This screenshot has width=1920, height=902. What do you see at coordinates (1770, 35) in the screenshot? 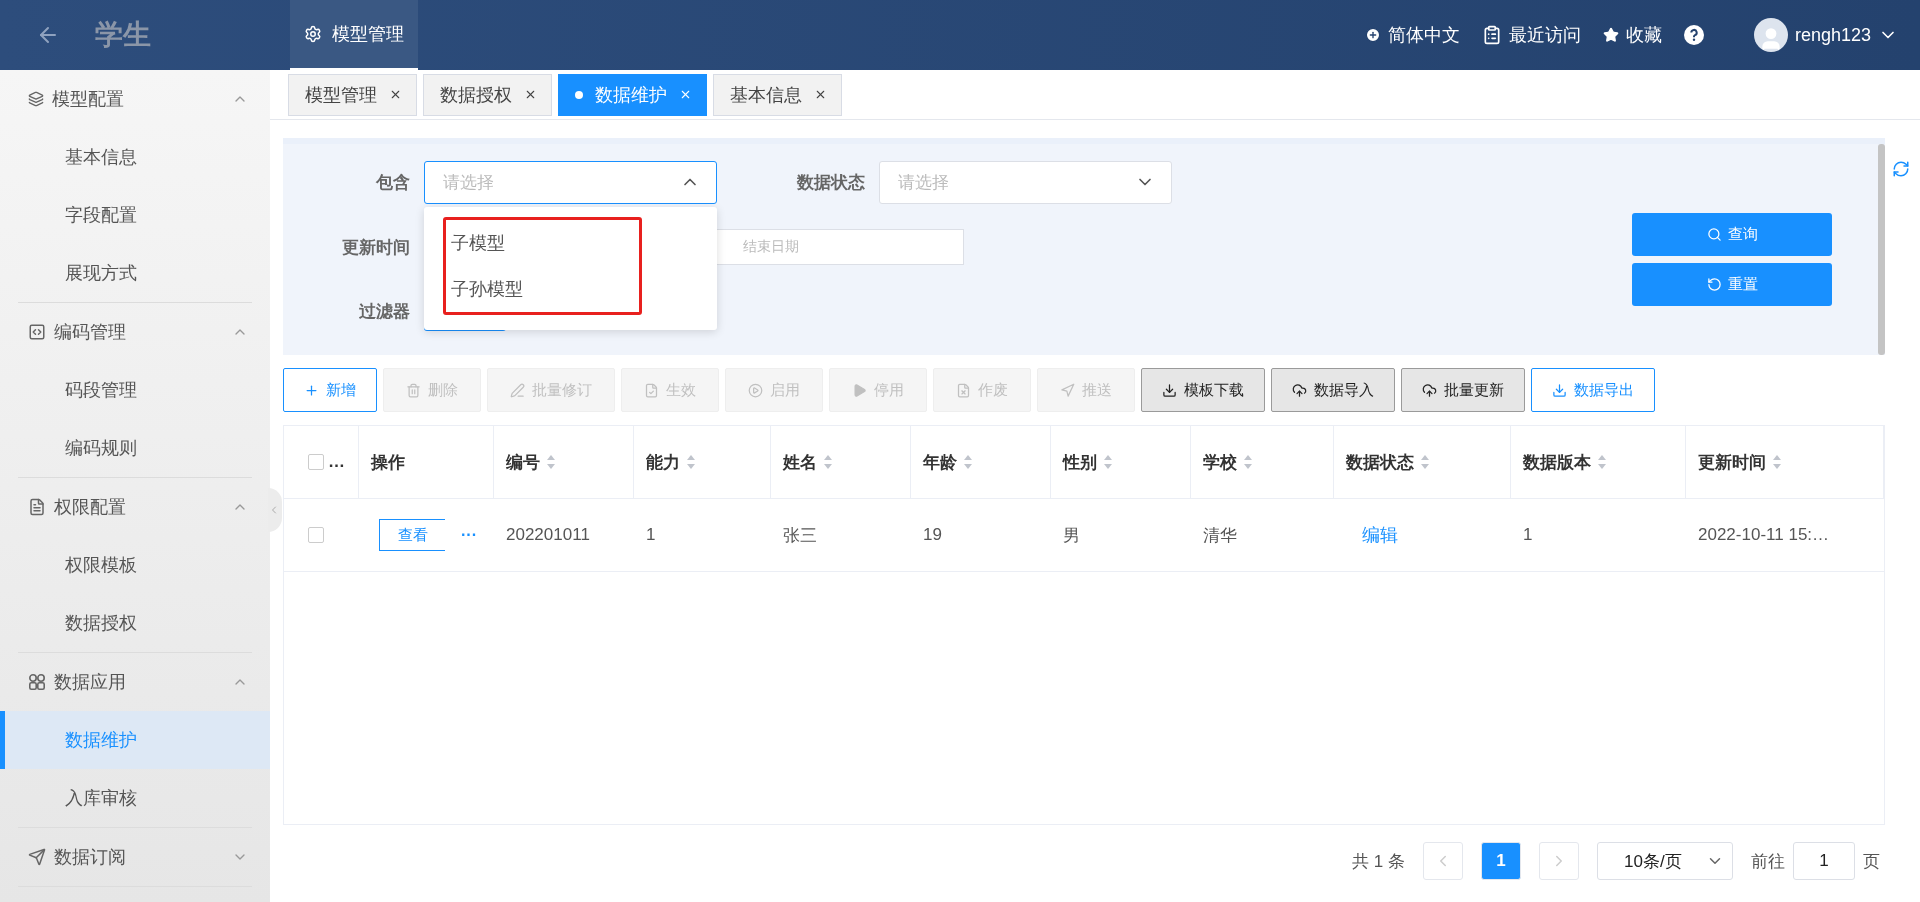
I see `avatar-icon` at bounding box center [1770, 35].